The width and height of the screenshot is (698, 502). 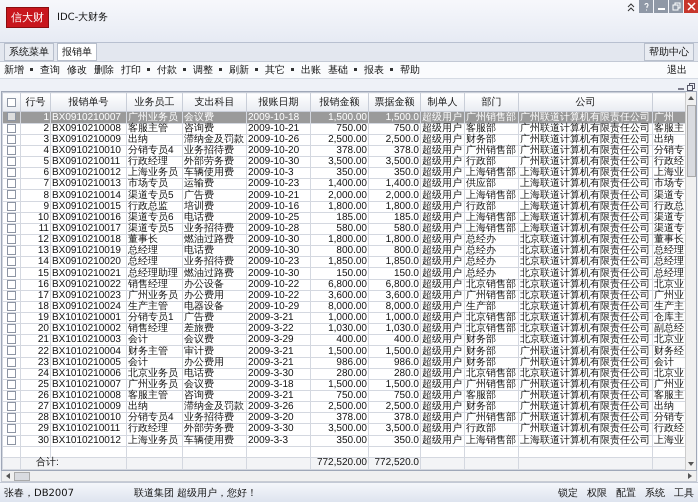 I want to click on menu-item: 调整, so click(x=207, y=69).